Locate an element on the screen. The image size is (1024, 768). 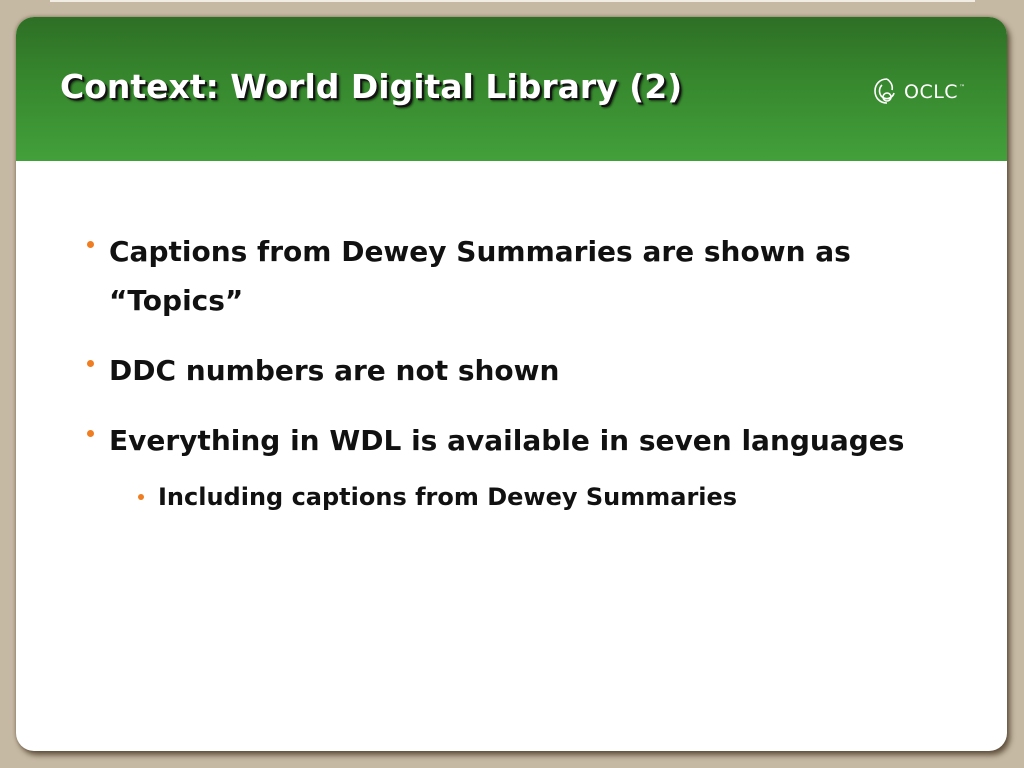
sub-bullet-item: Including captions from Dewey Summaries is located at coordinates (528, 497).